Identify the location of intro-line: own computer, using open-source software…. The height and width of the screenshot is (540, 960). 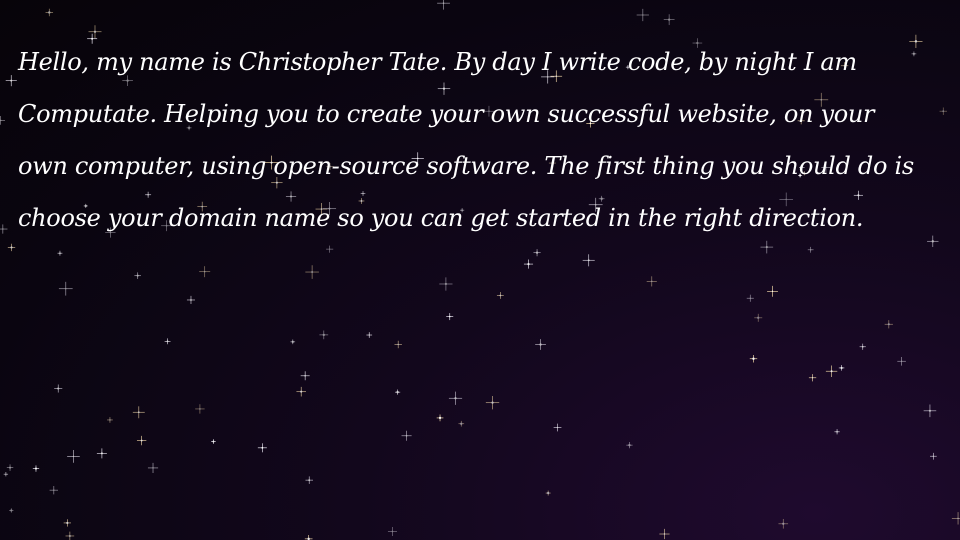
(466, 166).